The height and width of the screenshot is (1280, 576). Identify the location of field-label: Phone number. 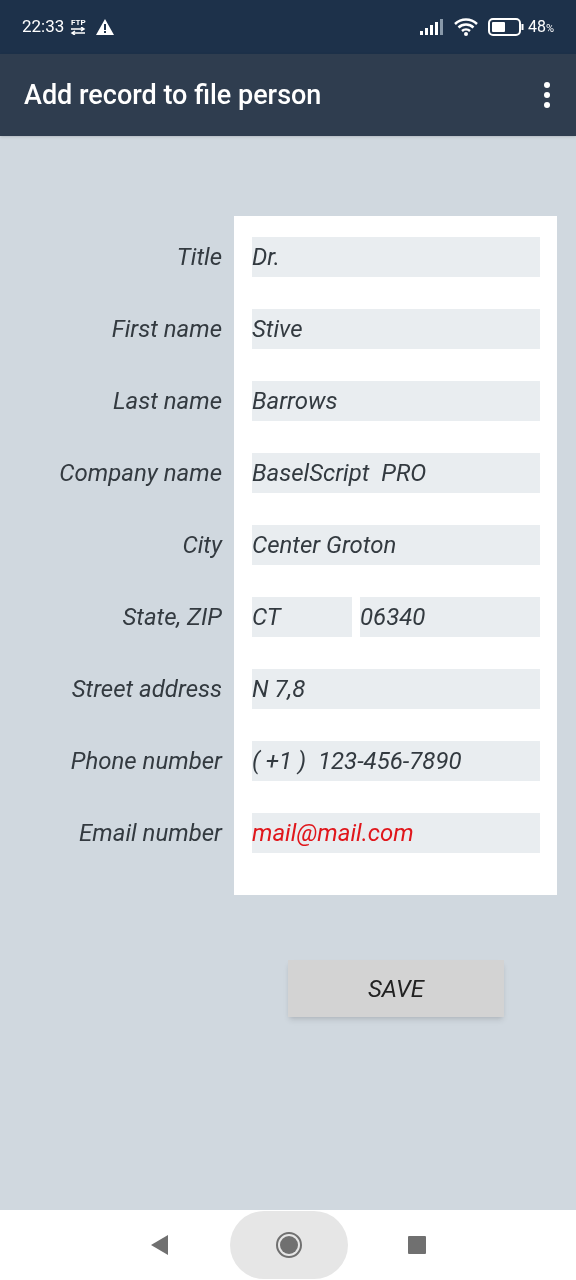
(146, 761).